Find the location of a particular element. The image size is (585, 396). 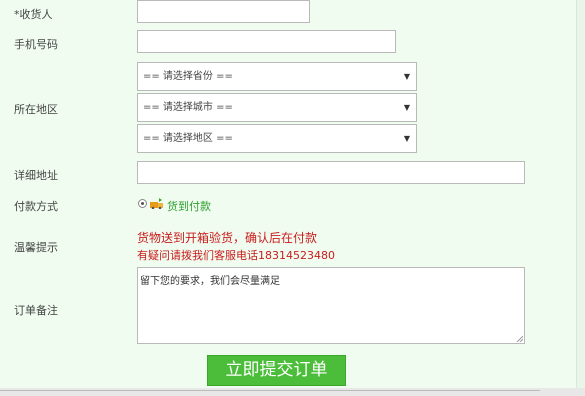

province-select: == 请选择省份 == ▼ is located at coordinates (277, 76).